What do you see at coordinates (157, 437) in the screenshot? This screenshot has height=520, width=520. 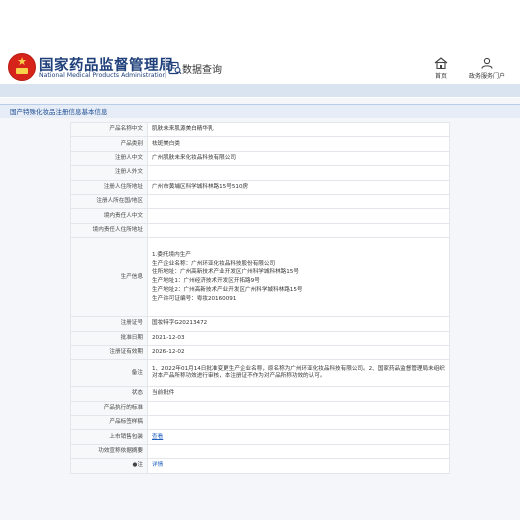 I see `view-link: 查看` at bounding box center [157, 437].